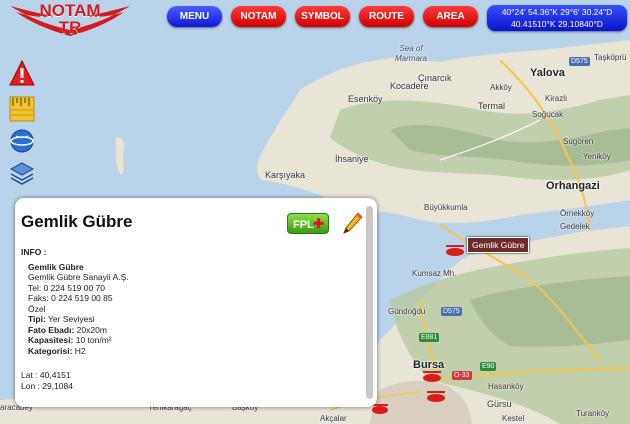  I want to click on pencil-icon, so click(353, 223).